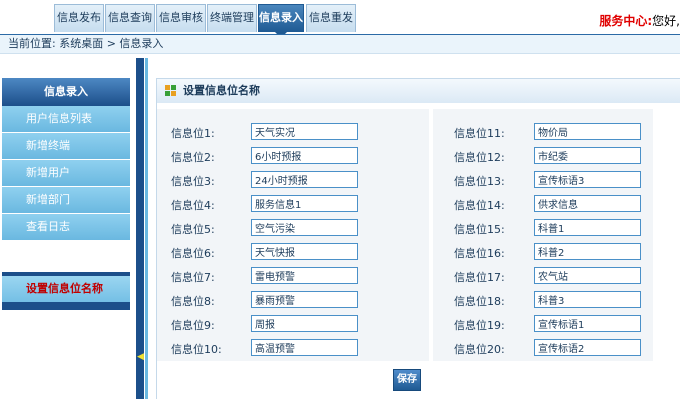 This screenshot has height=399, width=680. What do you see at coordinates (304, 251) in the screenshot?
I see `info-slot-6-input` at bounding box center [304, 251].